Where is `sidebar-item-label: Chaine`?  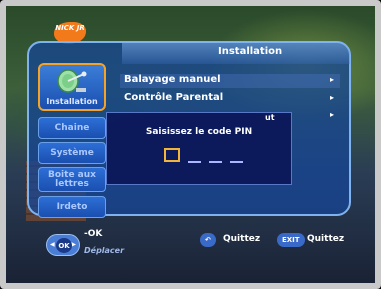 sidebar-item-label: Chaine is located at coordinates (72, 127).